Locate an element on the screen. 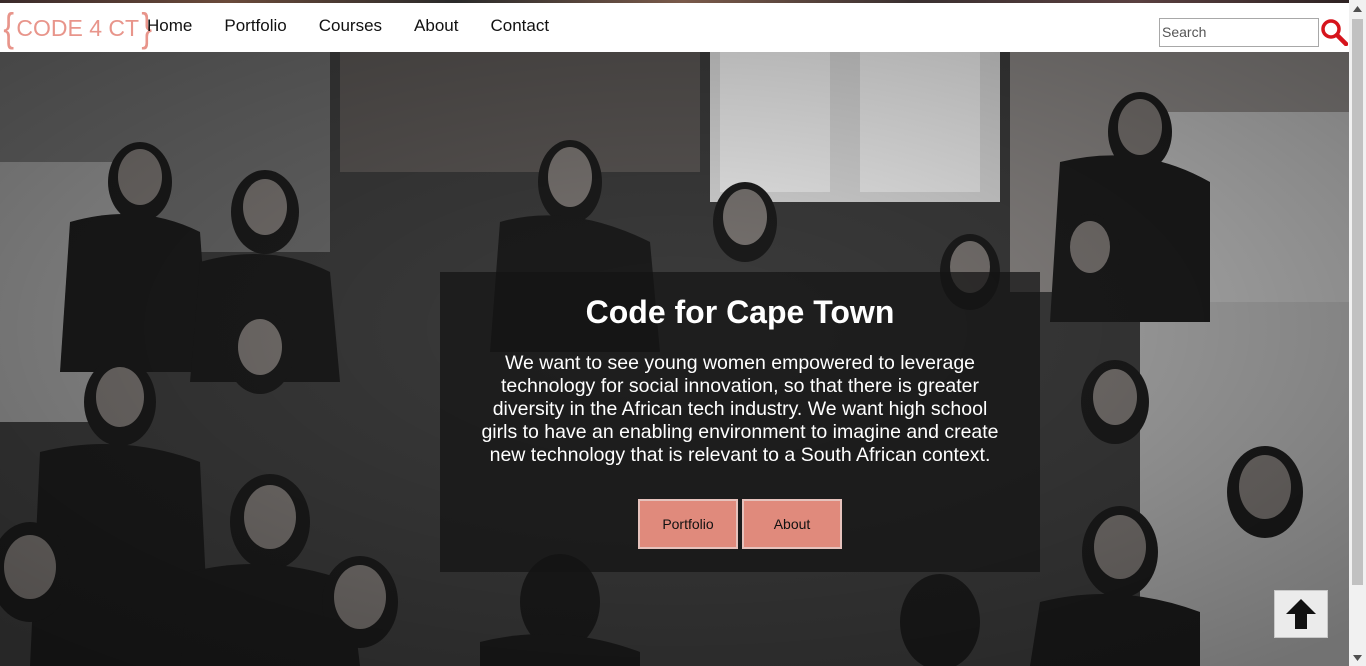  search-button is located at coordinates (1334, 32).